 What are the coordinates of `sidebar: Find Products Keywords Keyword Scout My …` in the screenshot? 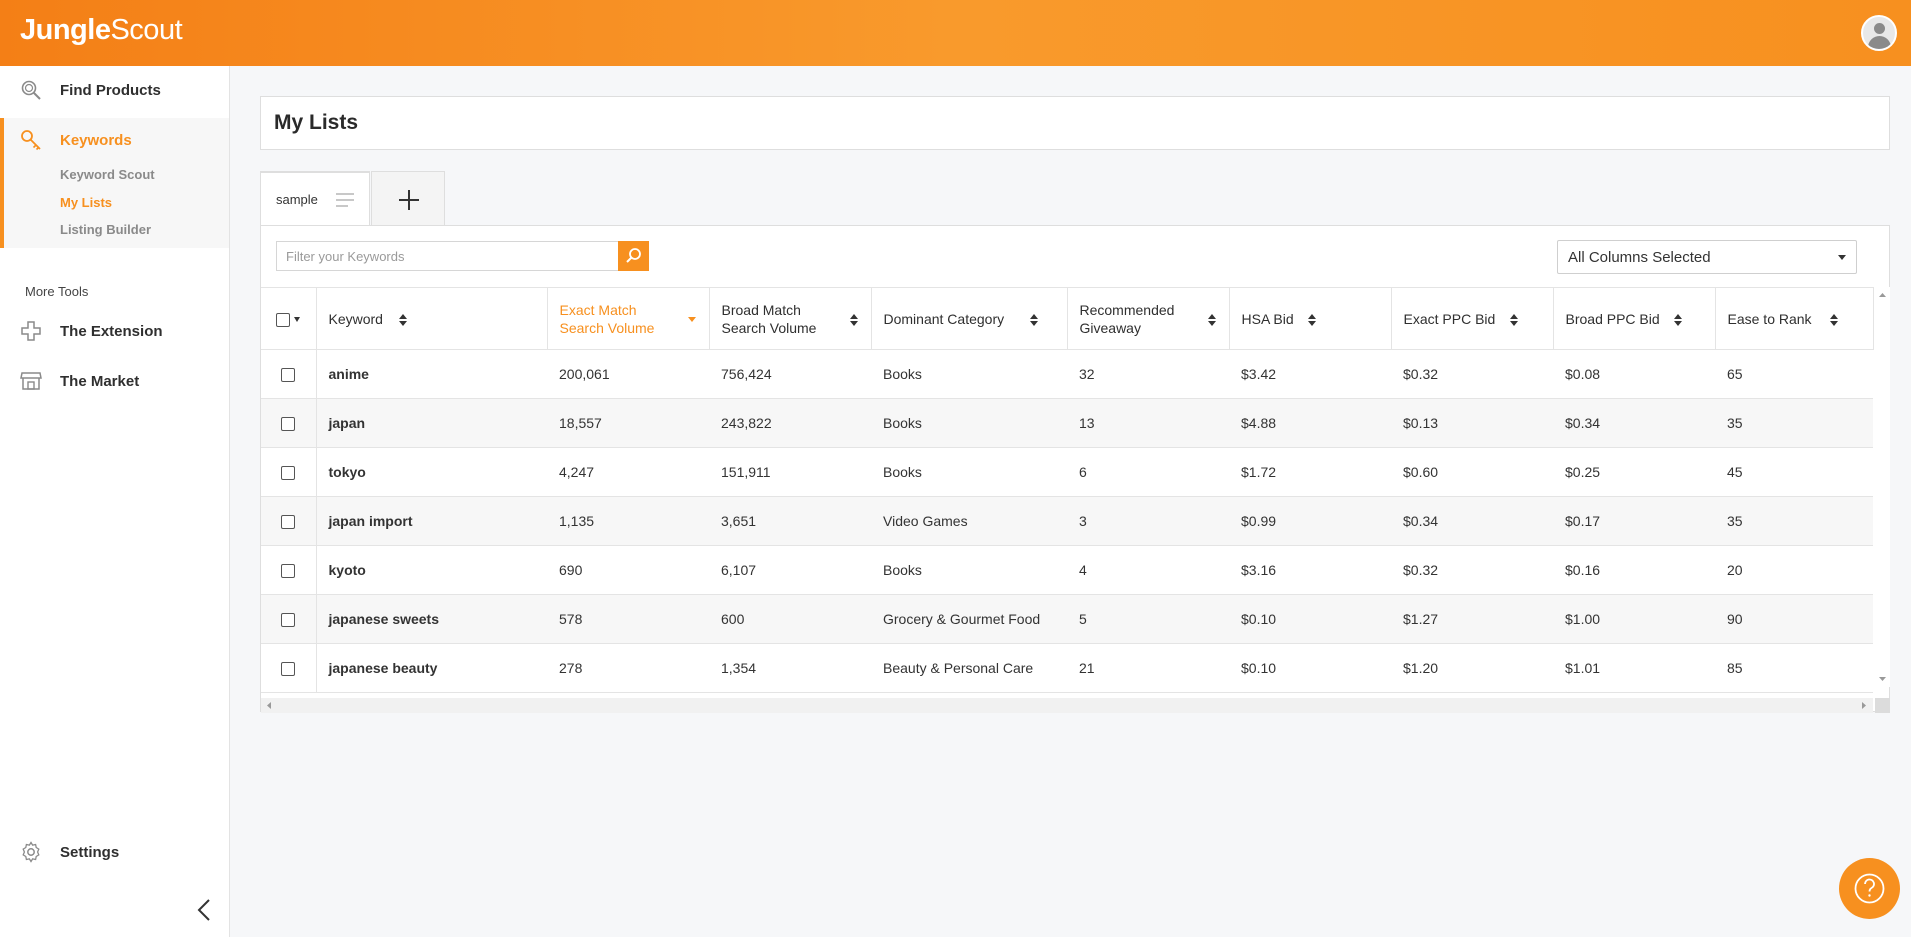 It's located at (115, 501).